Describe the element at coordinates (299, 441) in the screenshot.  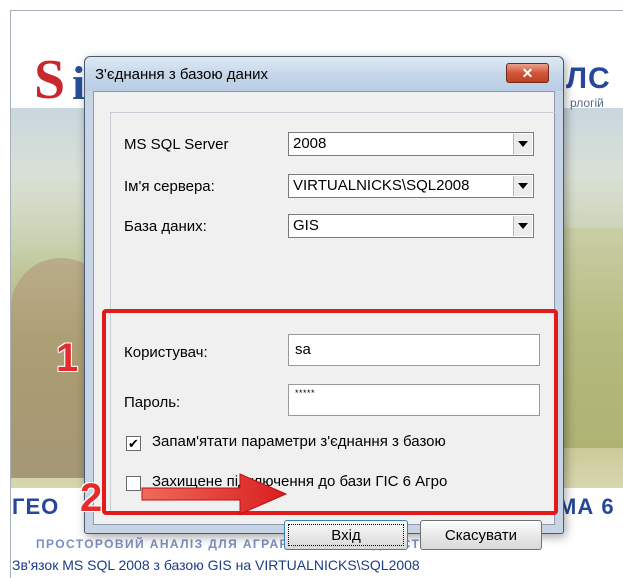
I see `remember-checkbox-label: Запам'ятати параметри з'єднання з базою` at that location.